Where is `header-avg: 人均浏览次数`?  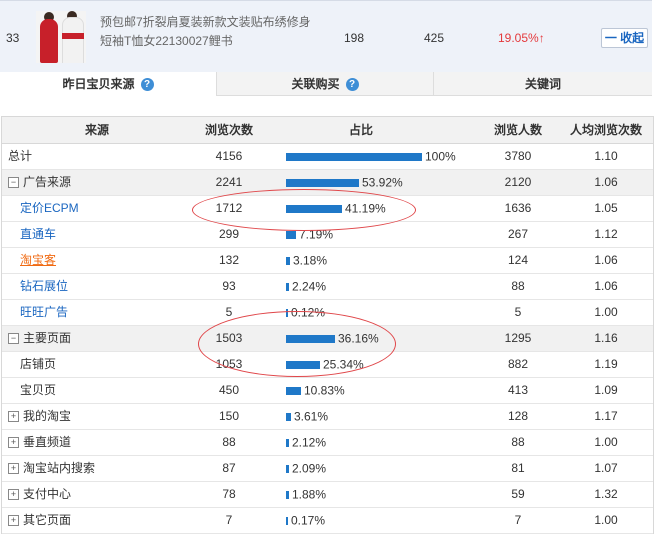 header-avg: 人均浏览次数 is located at coordinates (605, 130).